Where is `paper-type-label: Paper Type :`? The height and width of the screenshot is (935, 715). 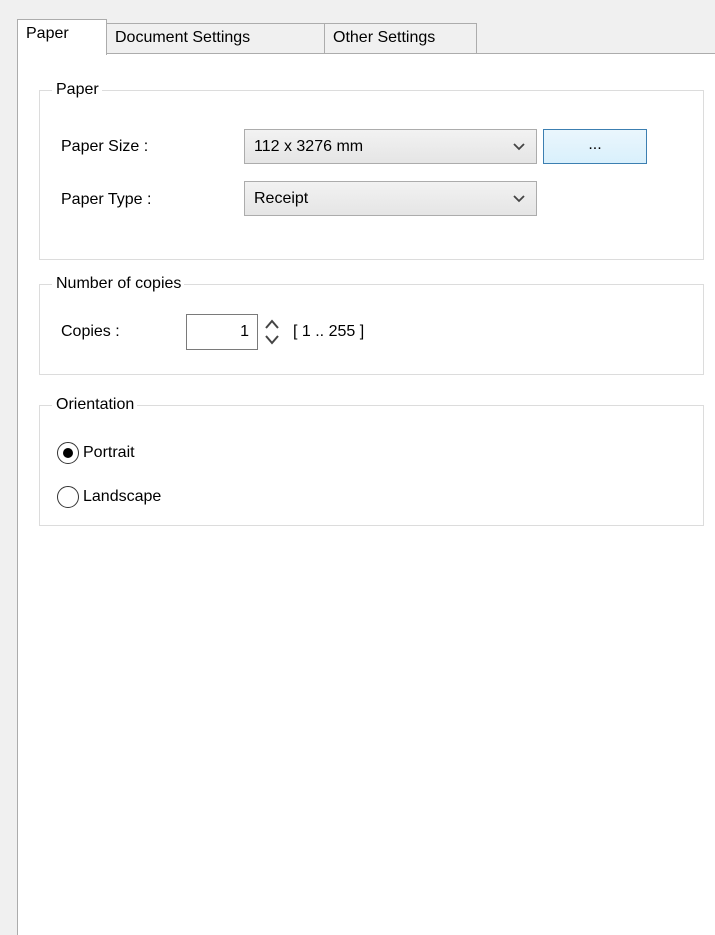
paper-type-label: Paper Type : is located at coordinates (106, 199).